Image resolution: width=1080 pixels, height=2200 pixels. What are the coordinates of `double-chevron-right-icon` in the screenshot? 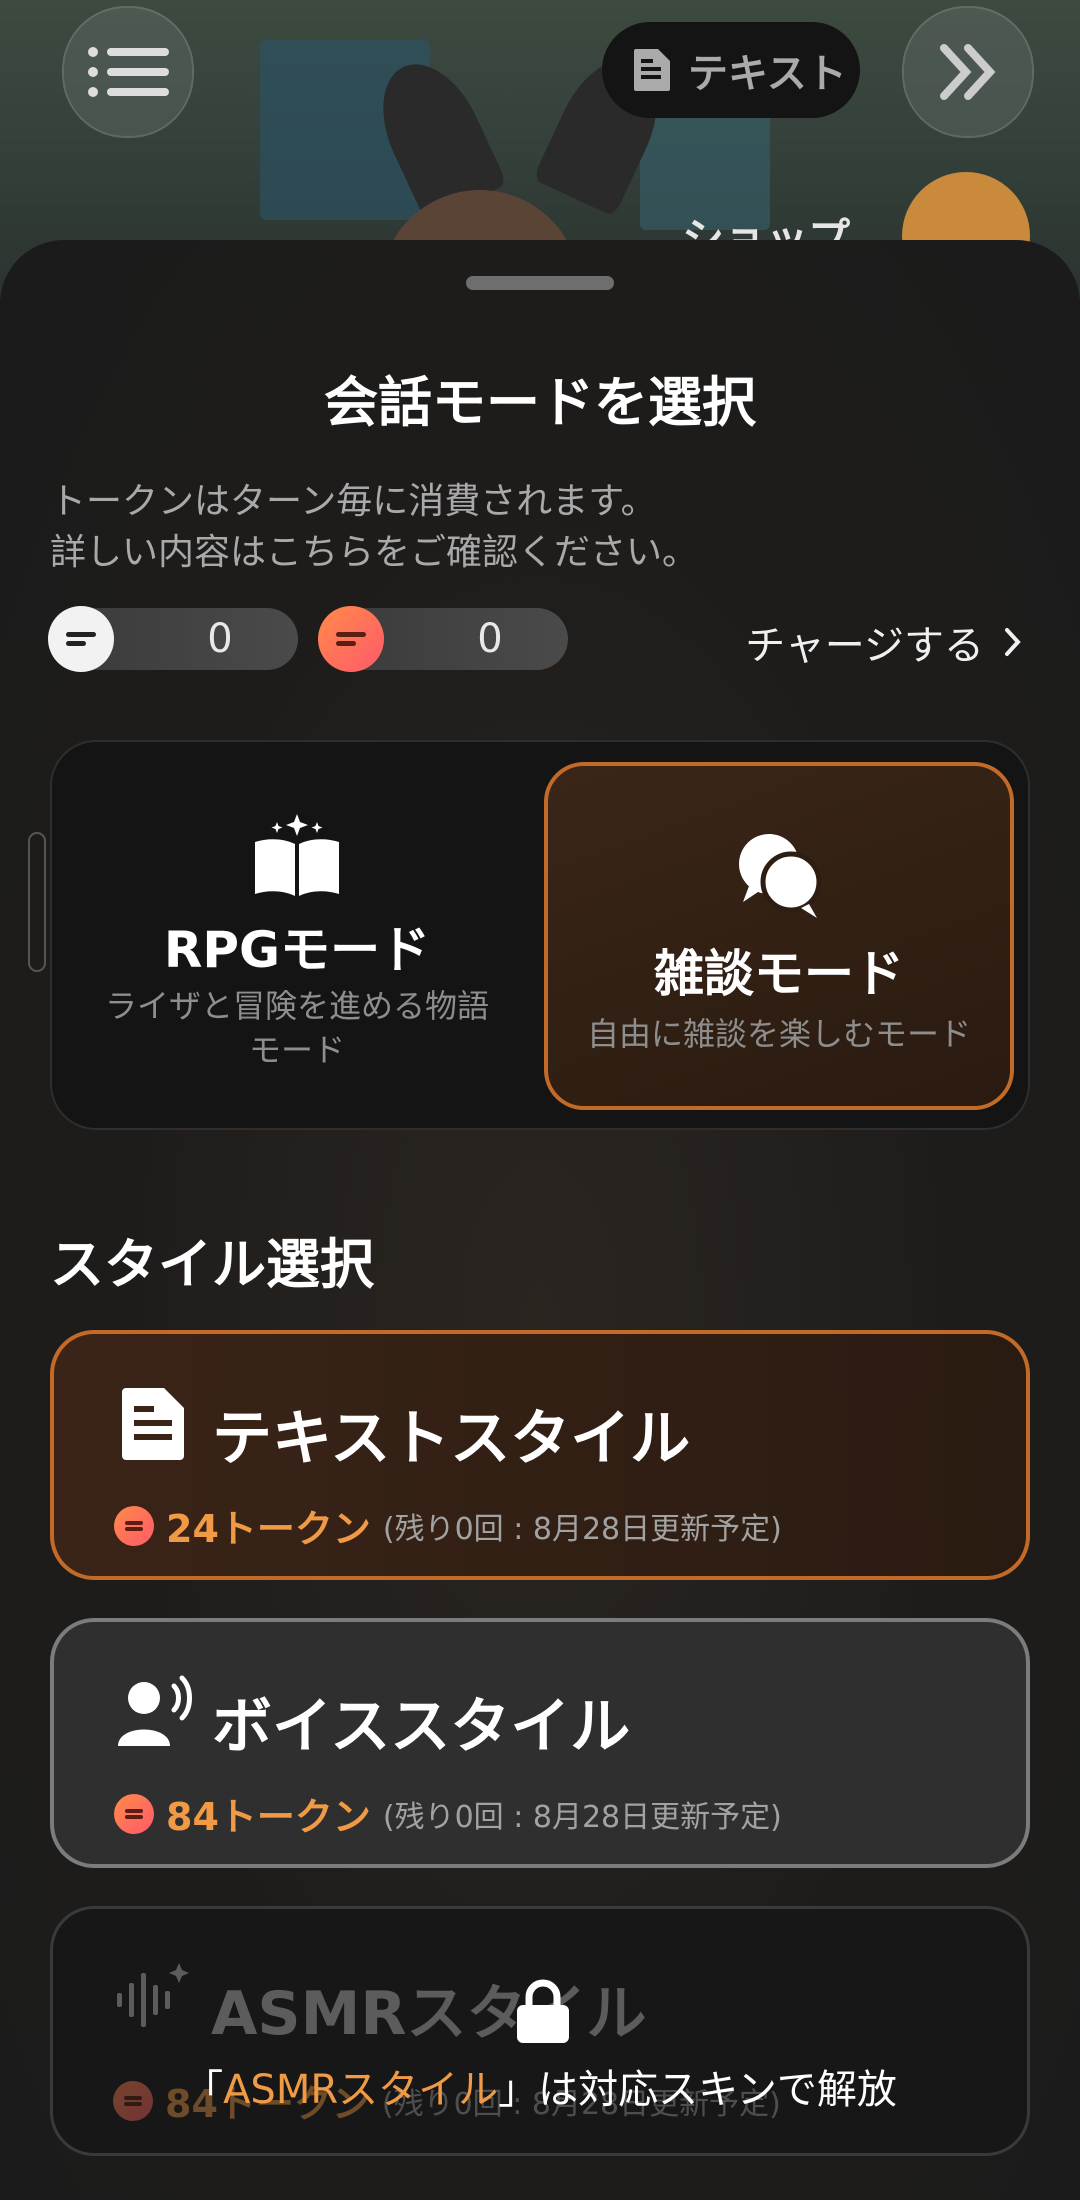 It's located at (968, 72).